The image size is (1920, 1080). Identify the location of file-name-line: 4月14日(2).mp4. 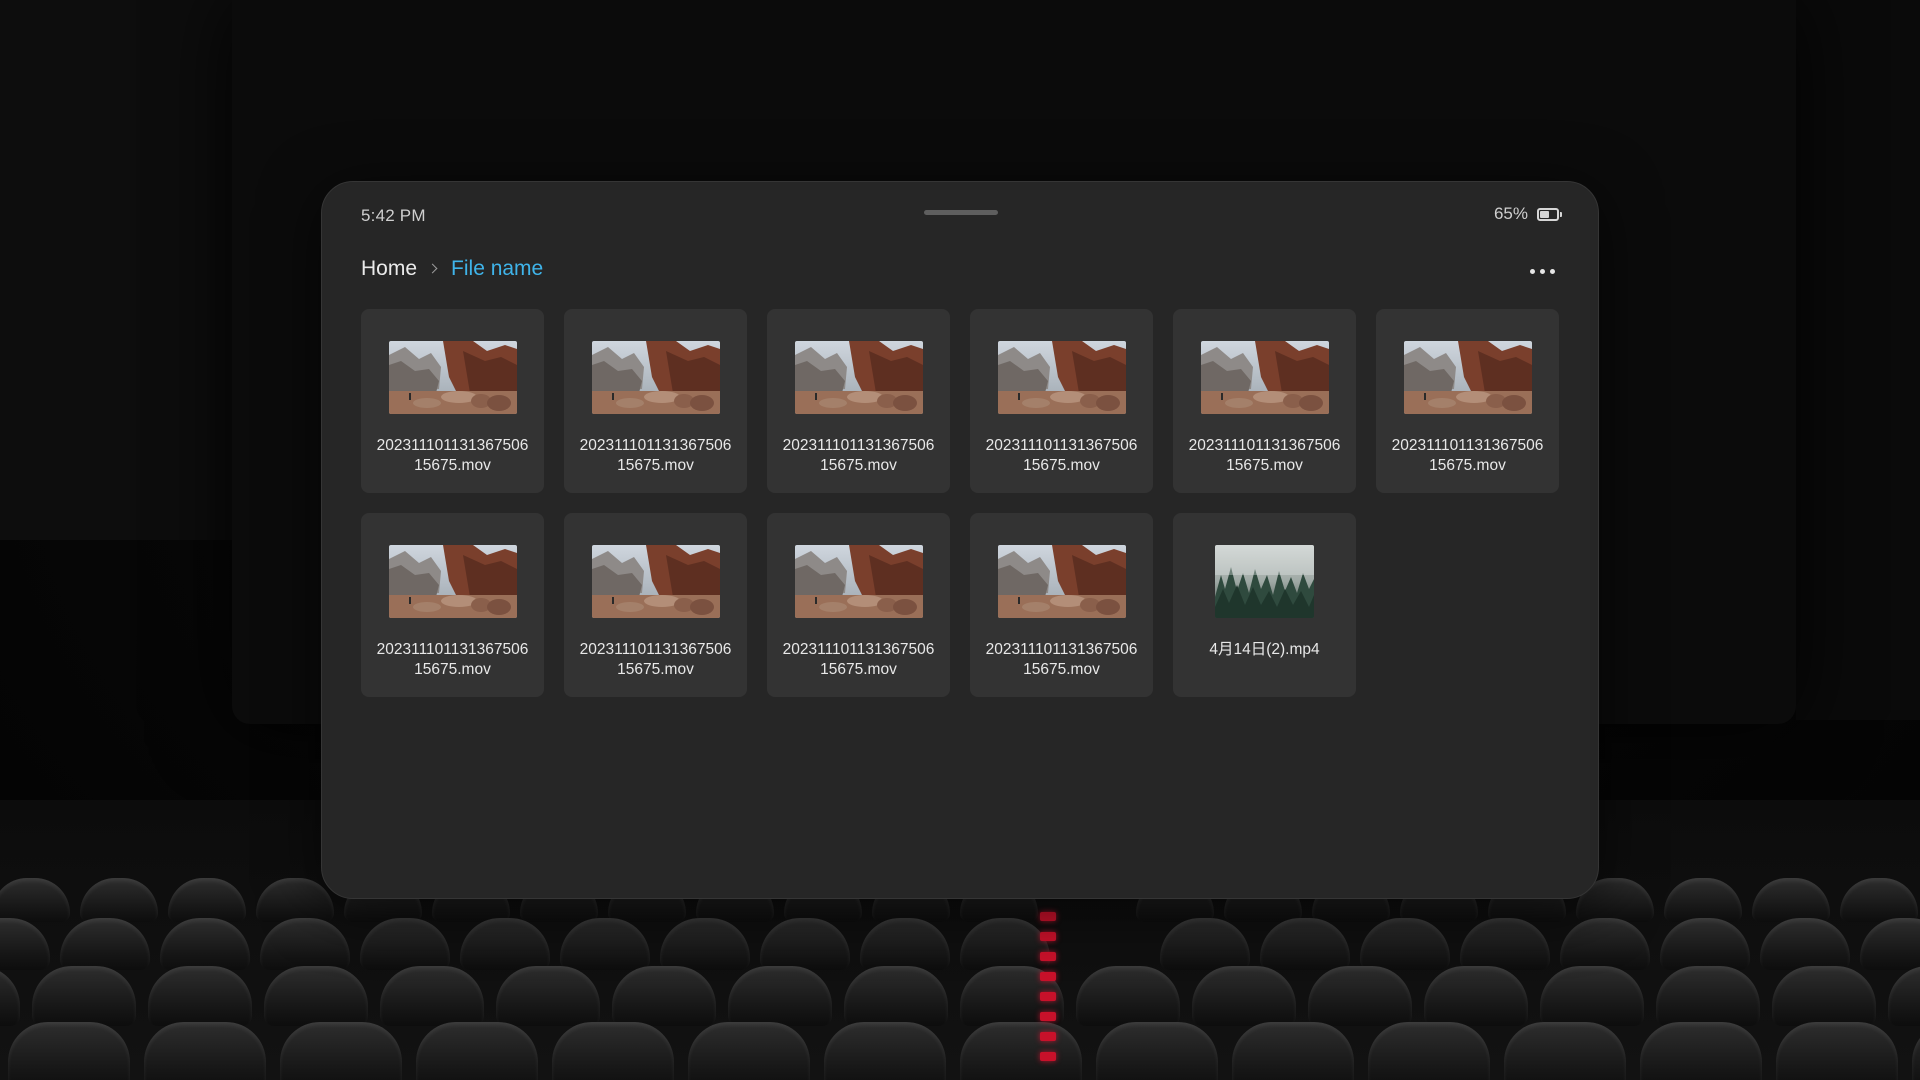
(1264, 649).